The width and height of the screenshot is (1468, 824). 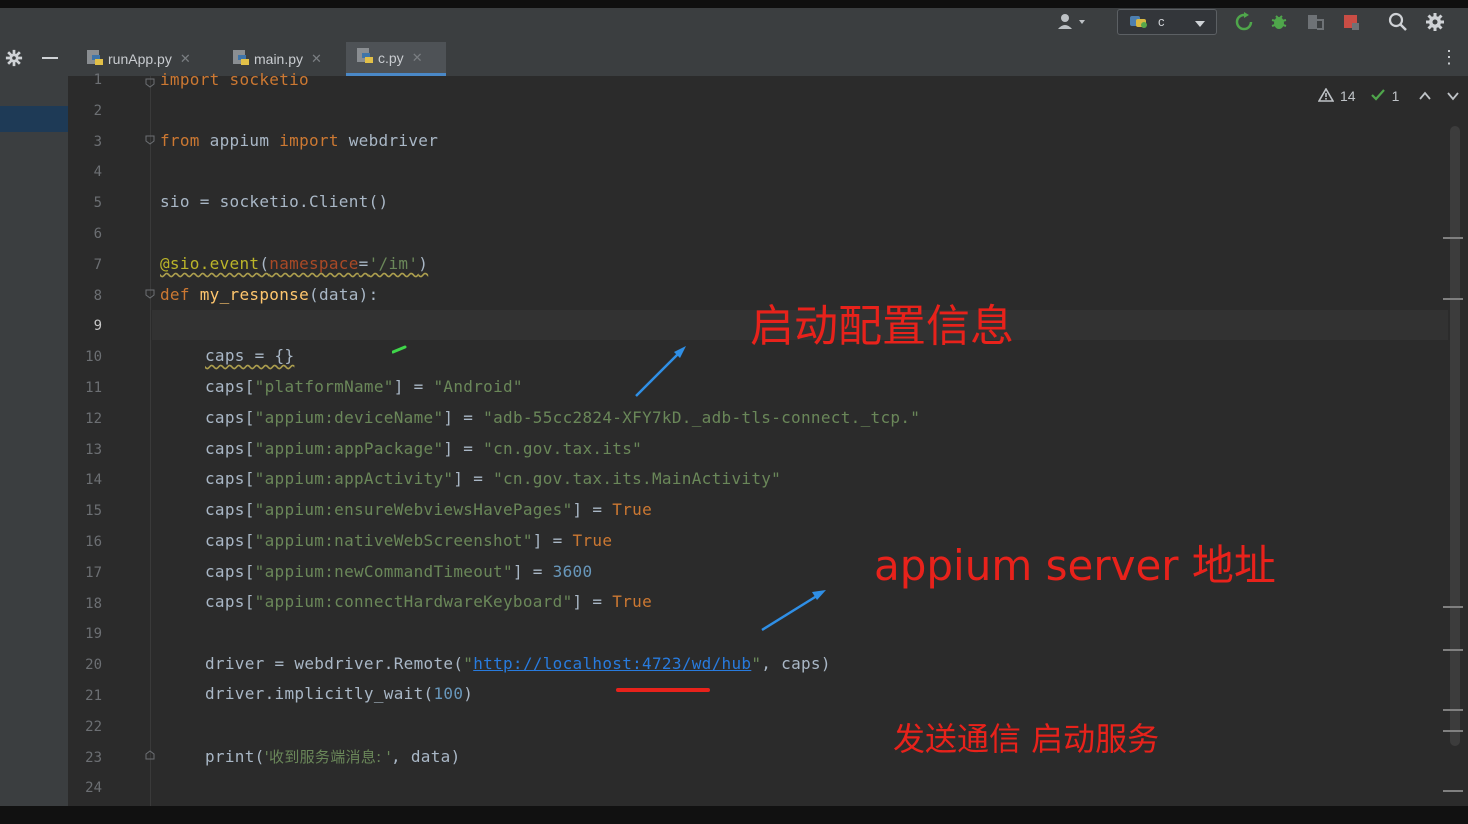 What do you see at coordinates (97, 295) in the screenshot?
I see `line-number: 8` at bounding box center [97, 295].